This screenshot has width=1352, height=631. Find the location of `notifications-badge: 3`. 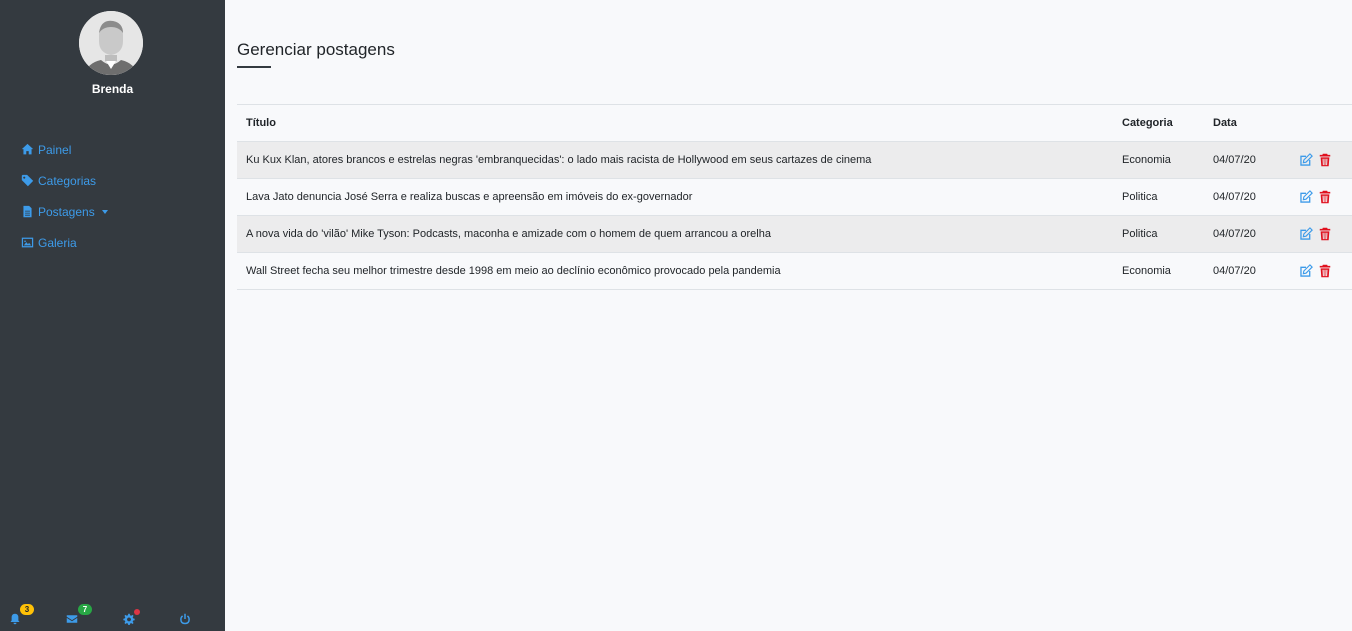

notifications-badge: 3 is located at coordinates (27, 609).